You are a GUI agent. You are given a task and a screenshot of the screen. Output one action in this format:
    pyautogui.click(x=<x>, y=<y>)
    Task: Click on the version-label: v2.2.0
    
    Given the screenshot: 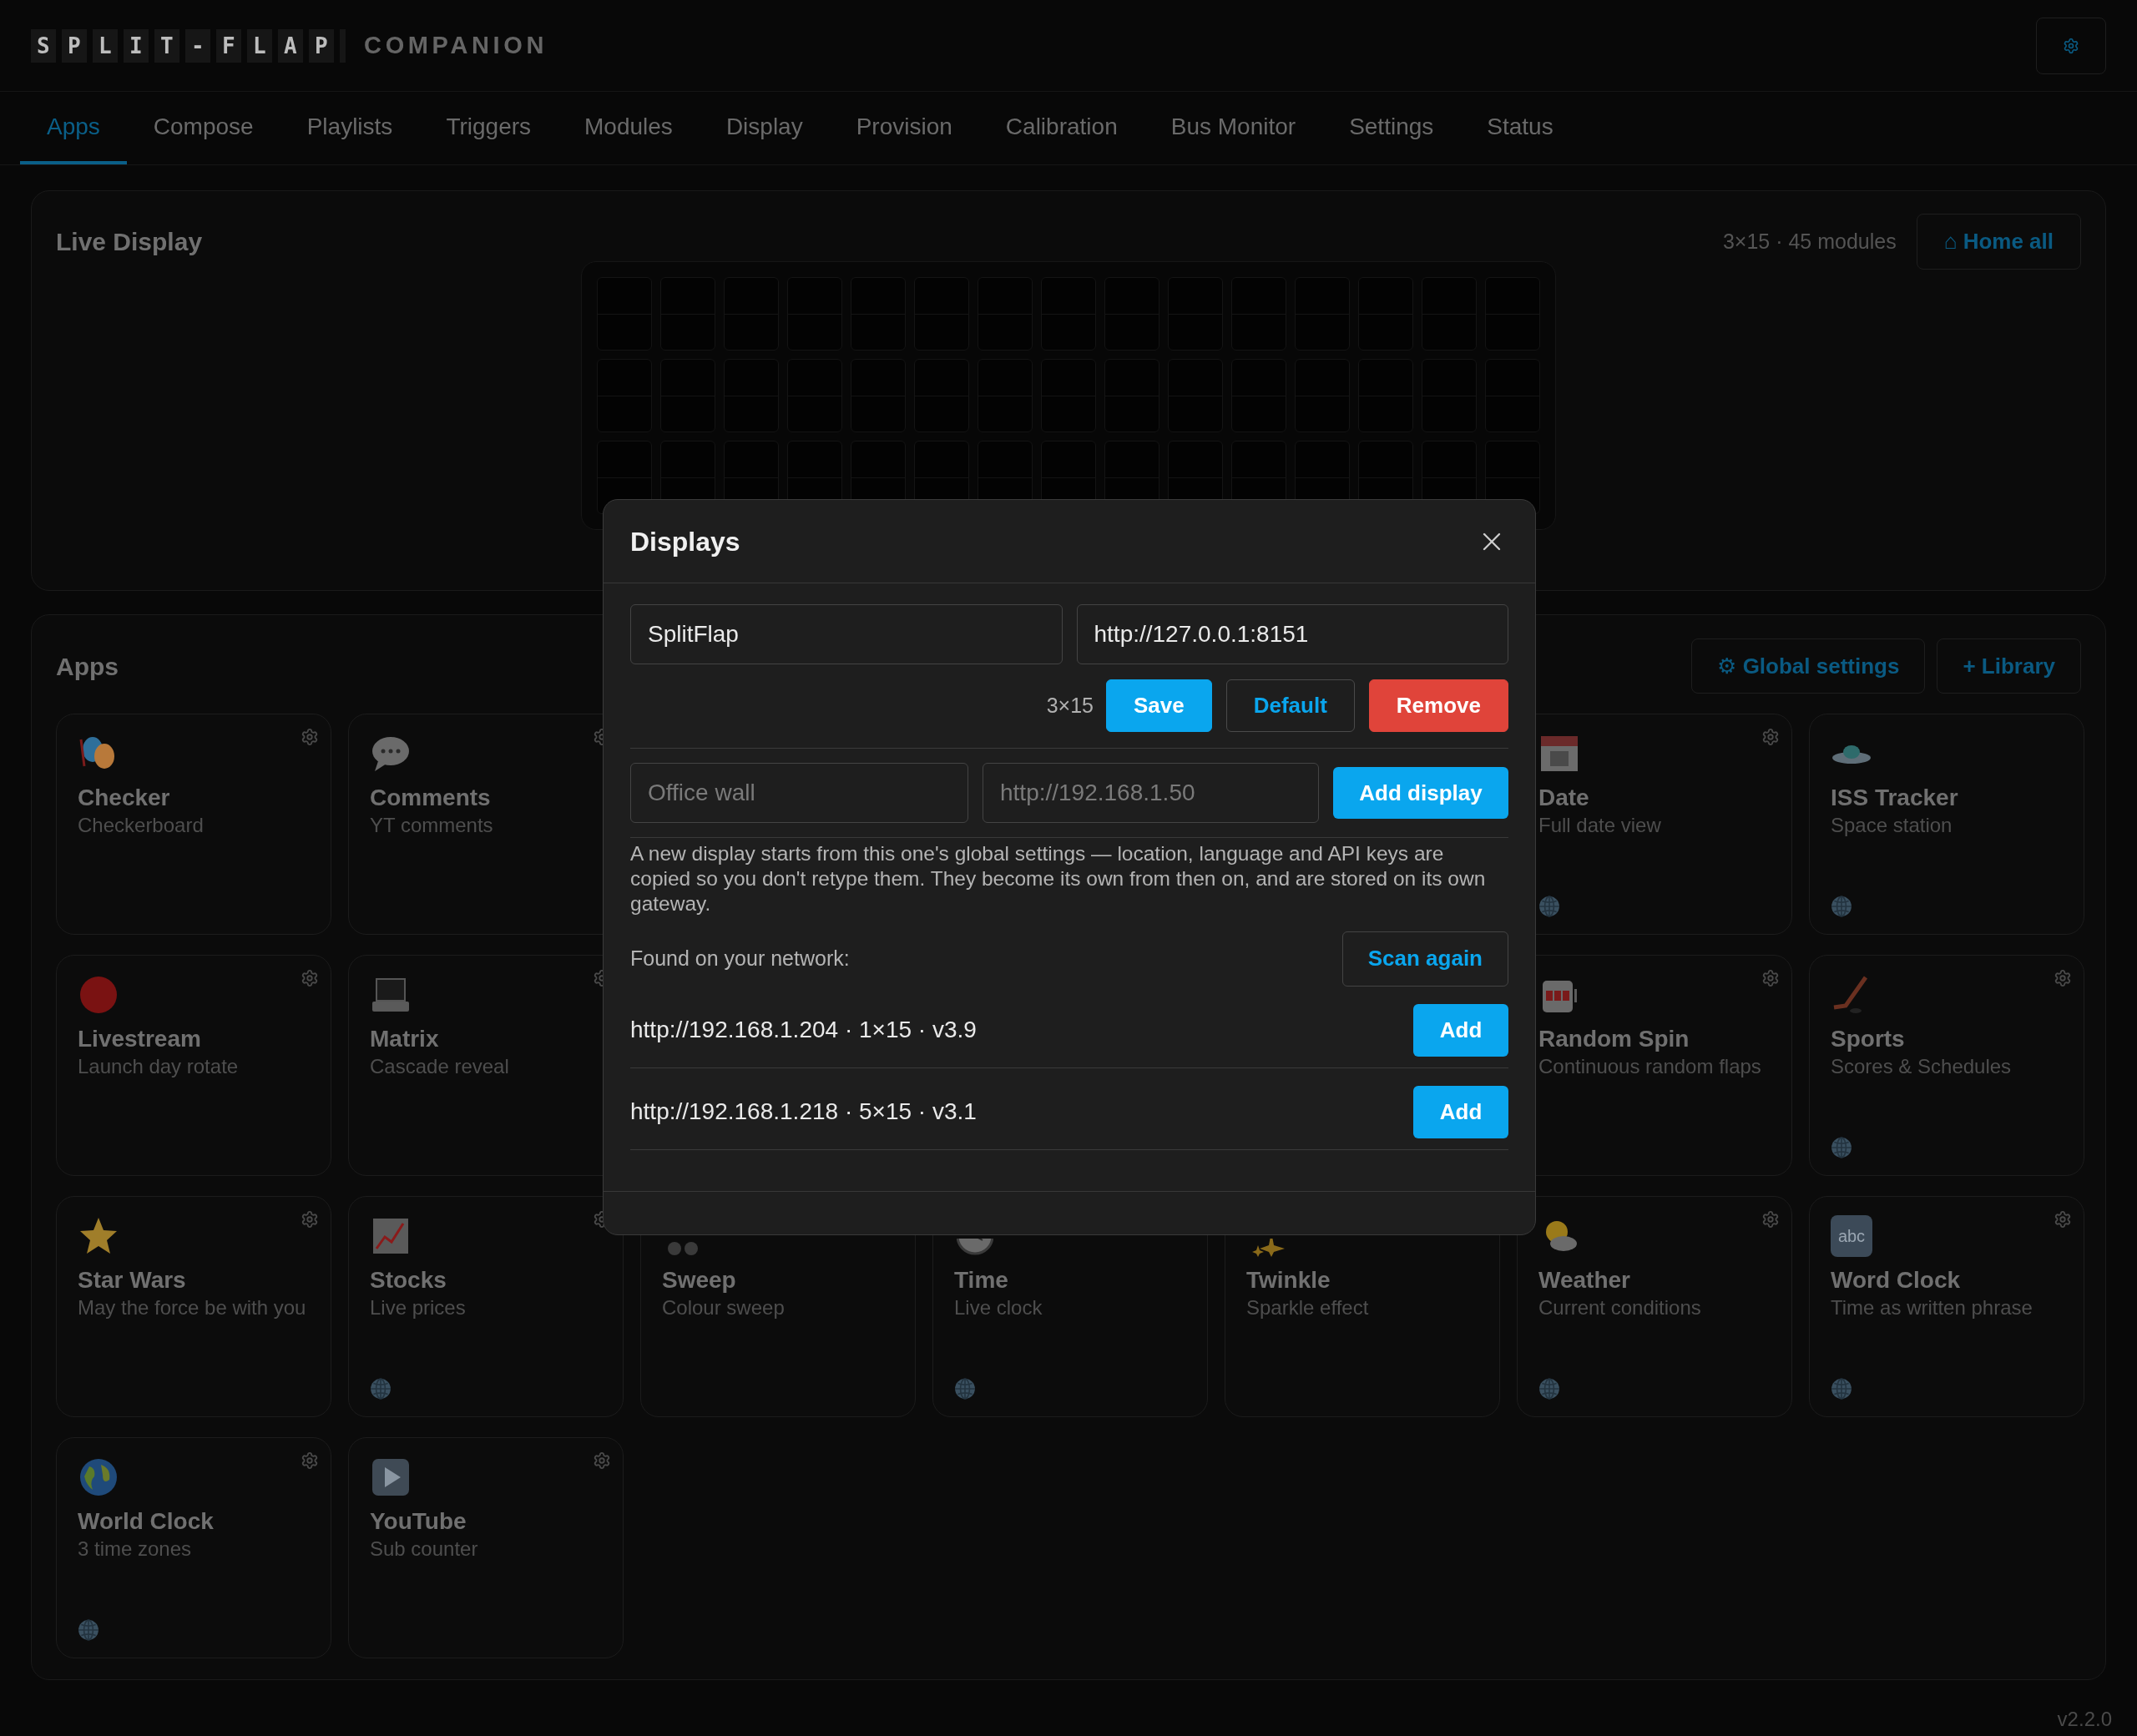 What is the action you would take?
    pyautogui.click(x=2084, y=1719)
    